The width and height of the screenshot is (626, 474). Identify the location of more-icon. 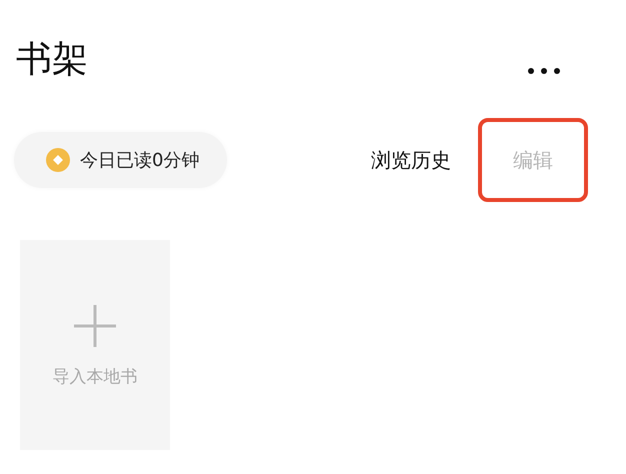
(544, 71).